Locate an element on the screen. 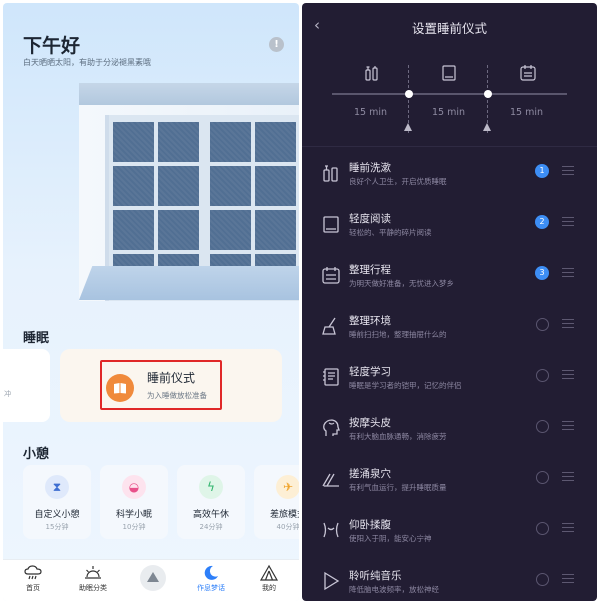  item-name: 整理行程 is located at coordinates (370, 270).